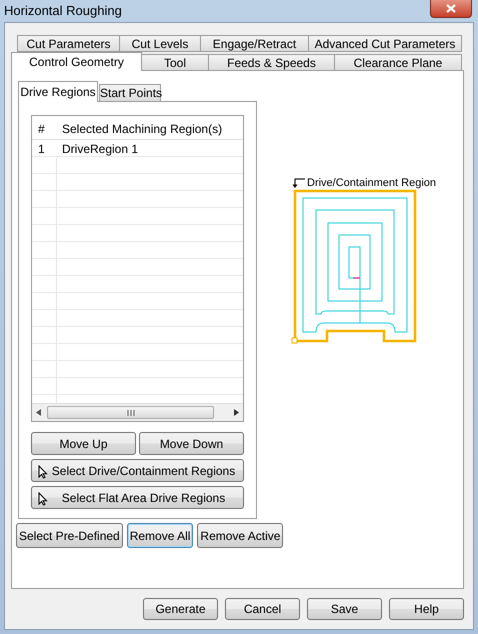 Image resolution: width=478 pixels, height=634 pixels. Describe the element at coordinates (191, 443) in the screenshot. I see `list-button: Move Down` at that location.